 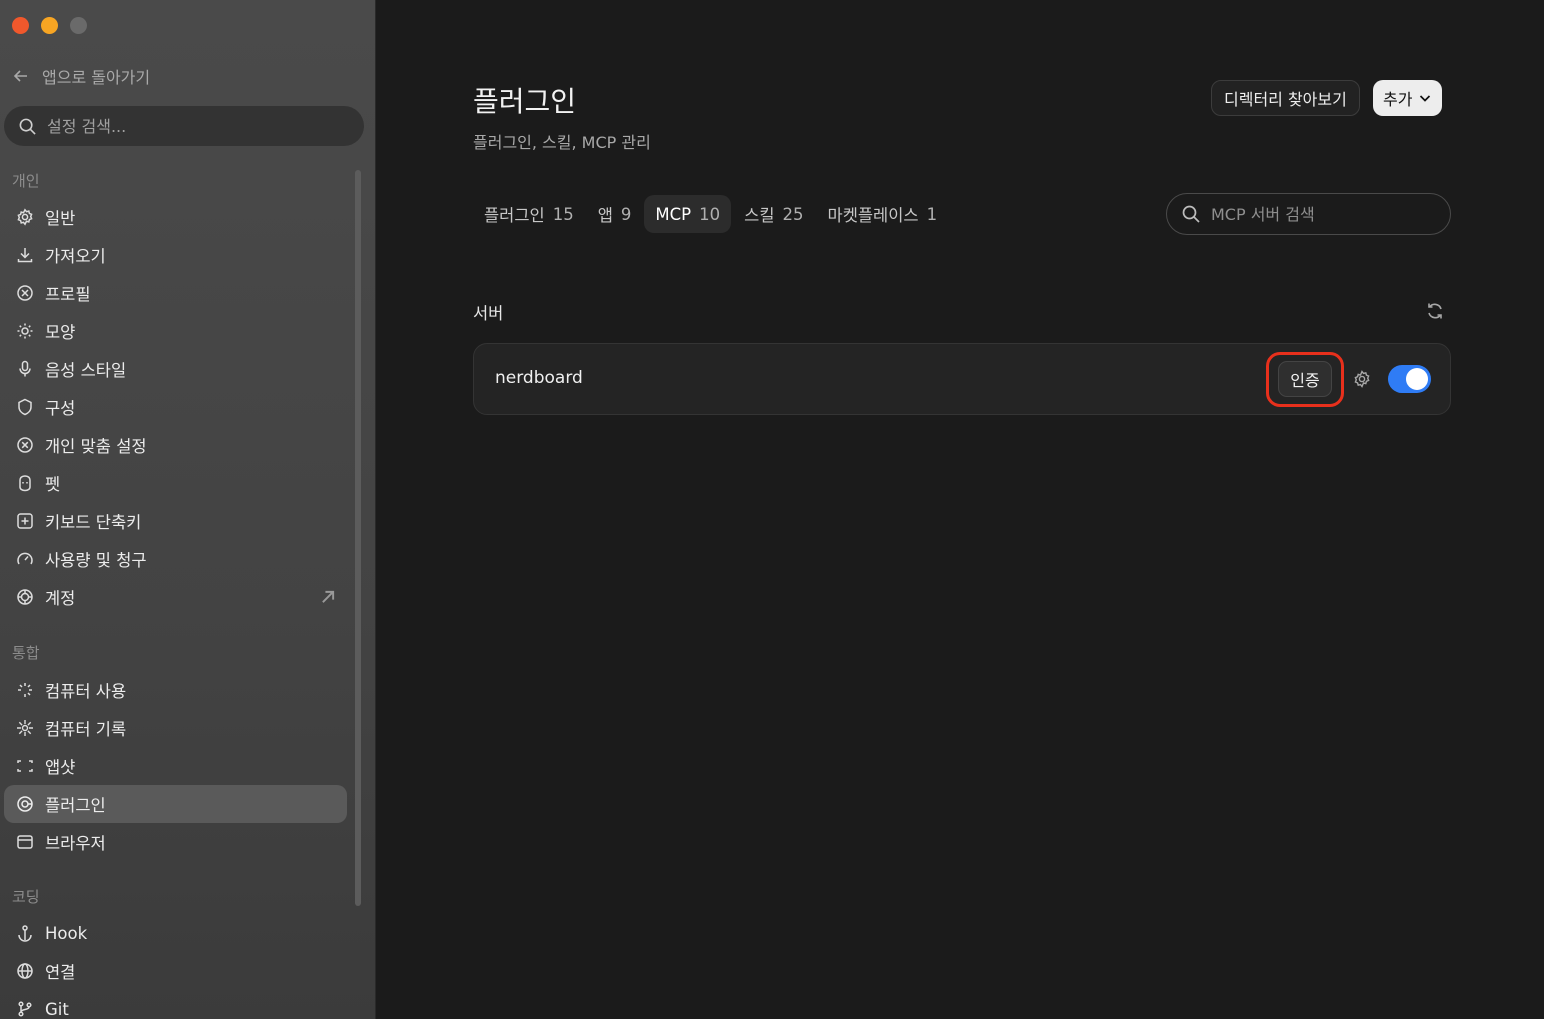 What do you see at coordinates (75, 843) in the screenshot?
I see `sidebar-item-label: 브라우저` at bounding box center [75, 843].